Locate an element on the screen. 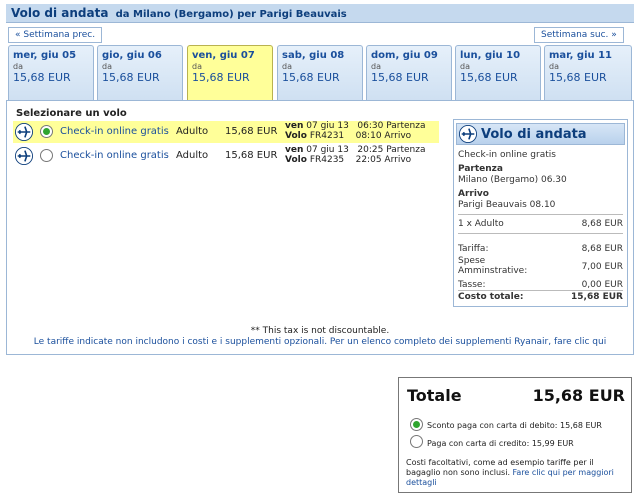  tab-date-3-selected: ven, giu 07 da 15,68 EUR is located at coordinates (230, 72).